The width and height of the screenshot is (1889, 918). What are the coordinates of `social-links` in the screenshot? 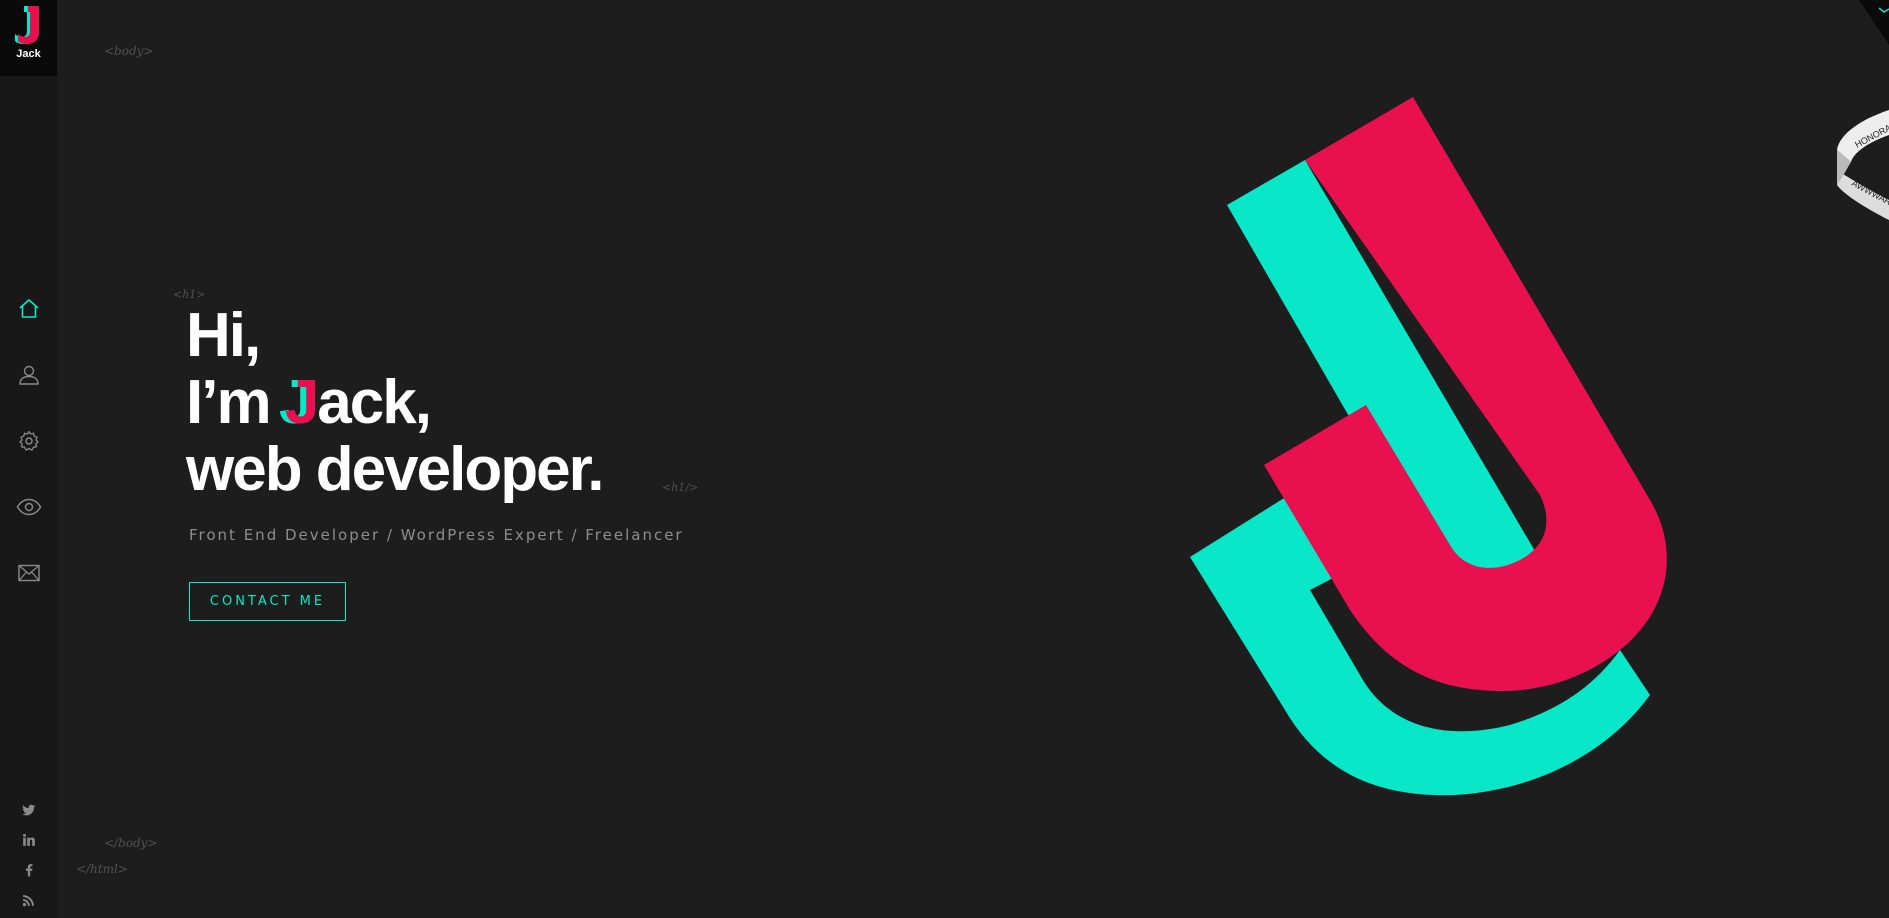 It's located at (28, 855).